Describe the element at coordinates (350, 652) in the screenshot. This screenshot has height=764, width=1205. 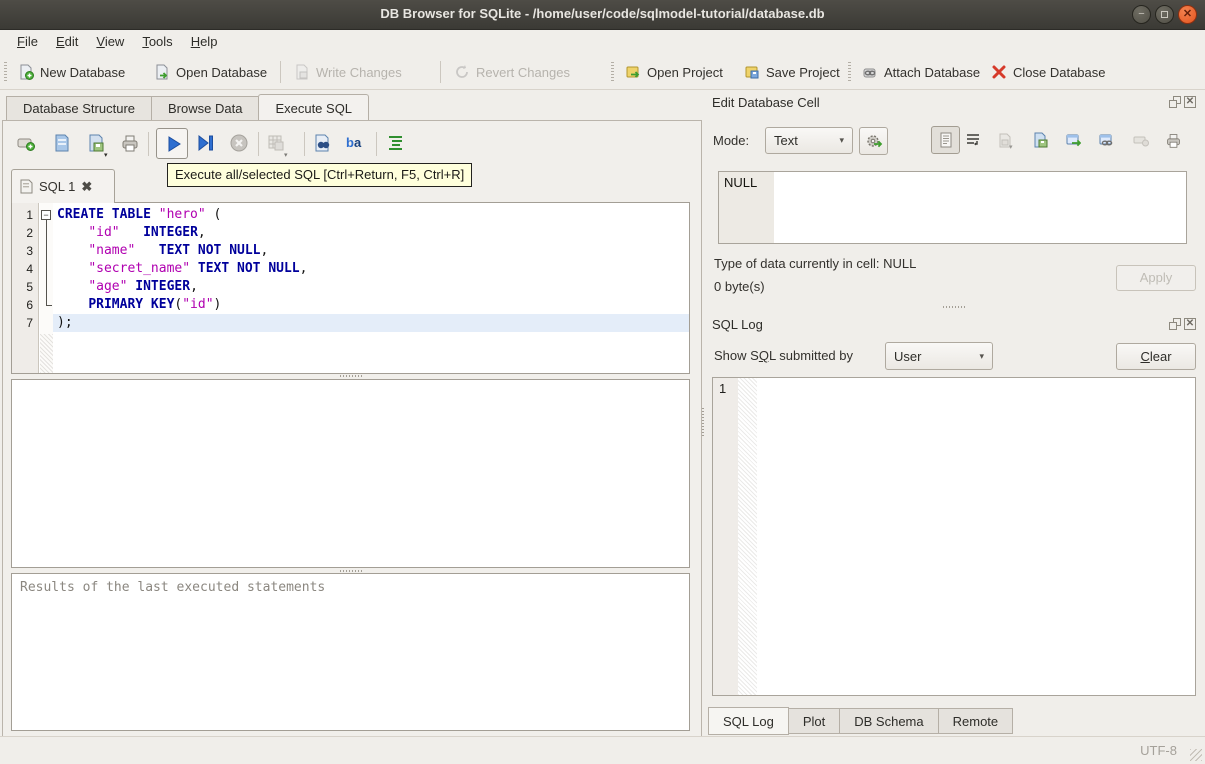
I see `execution-status-pane: Results of the last executed statements` at that location.